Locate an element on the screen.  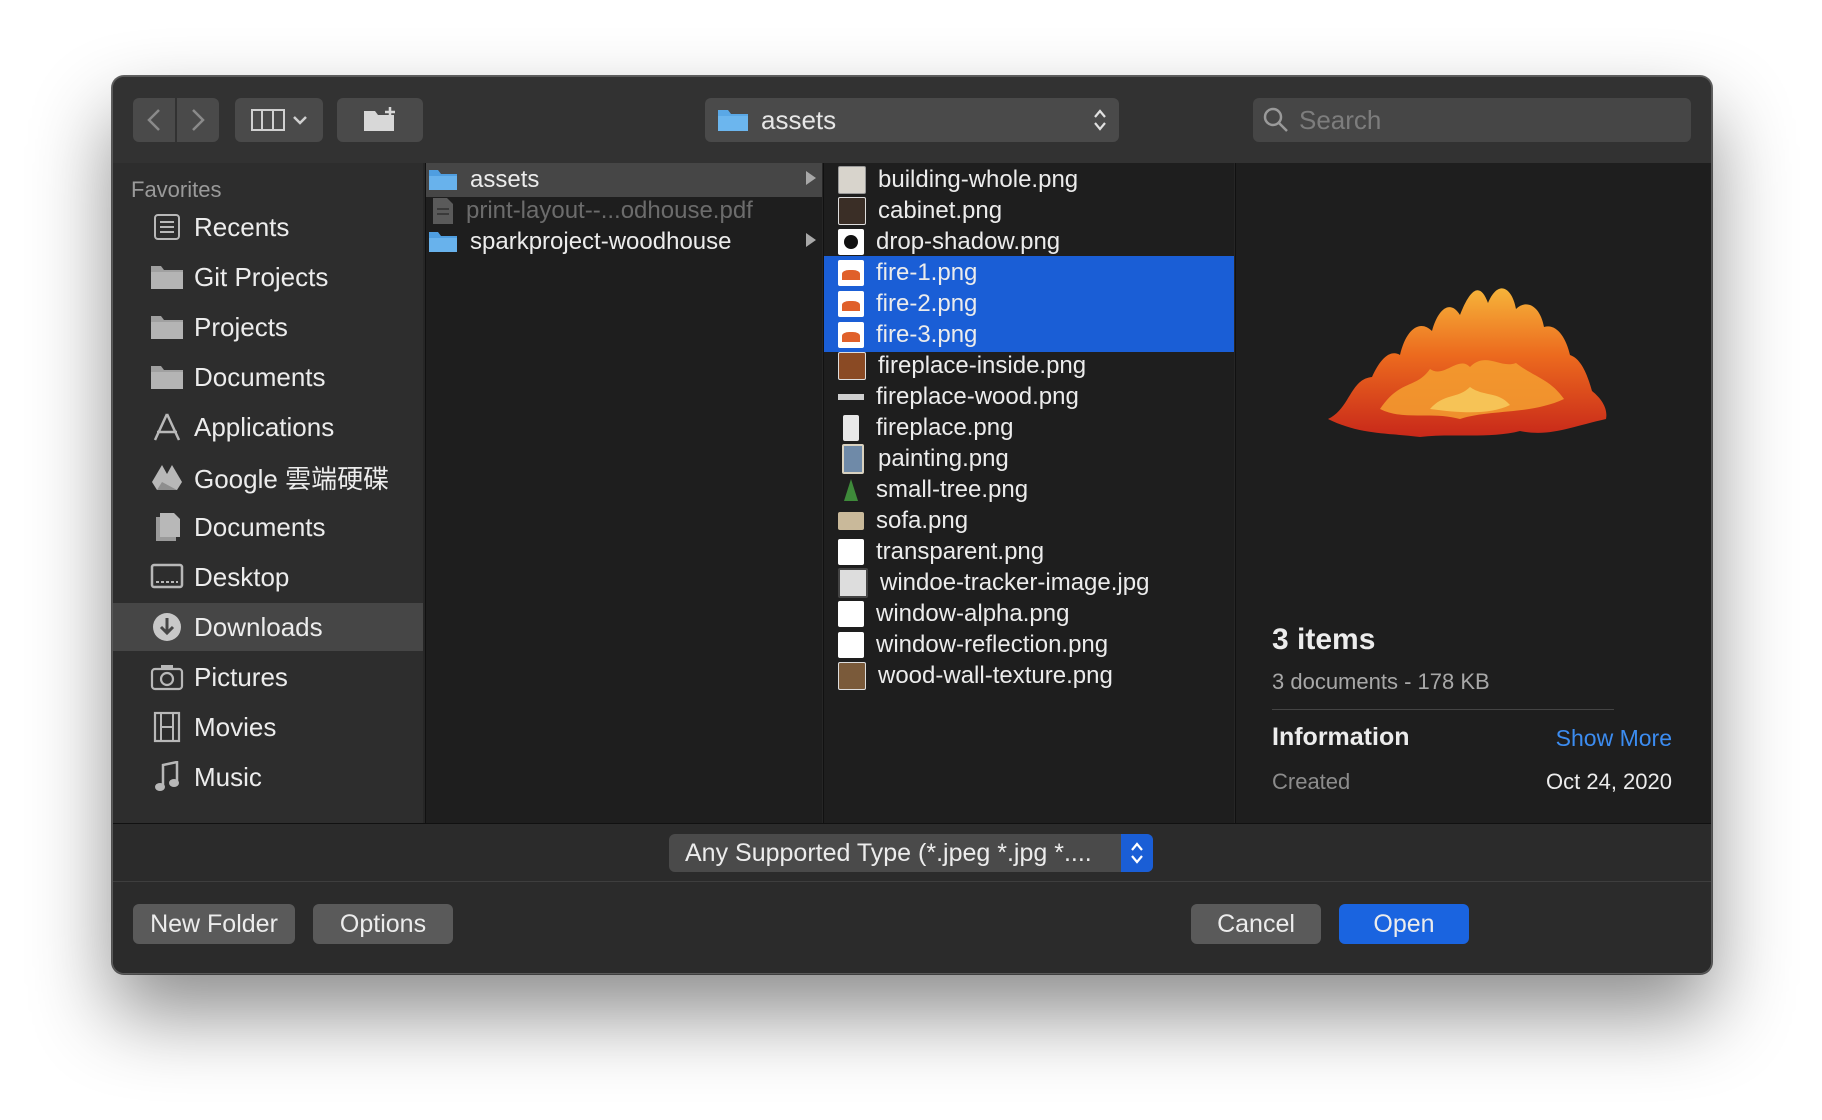
fire-preview-image is located at coordinates (1467, 362).